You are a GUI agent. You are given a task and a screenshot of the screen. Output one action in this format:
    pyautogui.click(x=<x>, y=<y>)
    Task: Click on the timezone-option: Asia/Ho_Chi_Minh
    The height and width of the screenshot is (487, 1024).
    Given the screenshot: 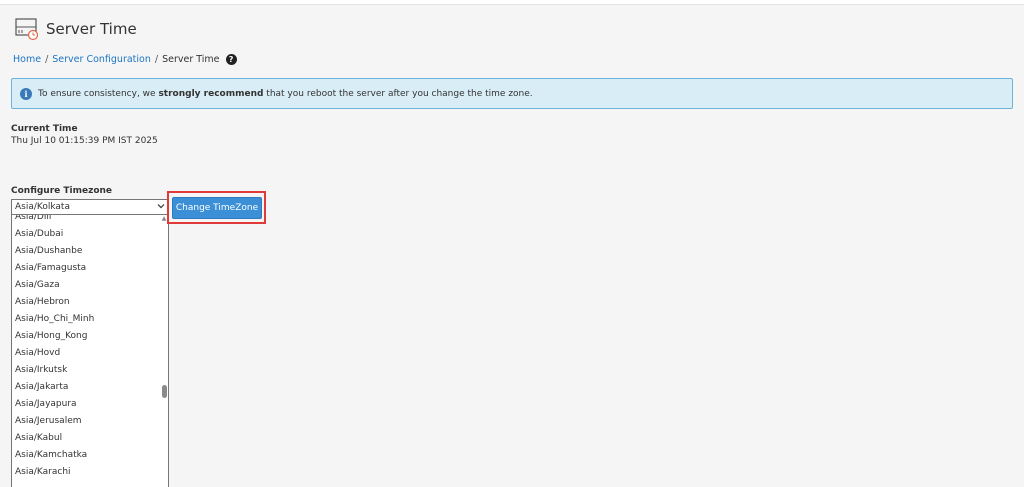 What is the action you would take?
    pyautogui.click(x=87, y=319)
    